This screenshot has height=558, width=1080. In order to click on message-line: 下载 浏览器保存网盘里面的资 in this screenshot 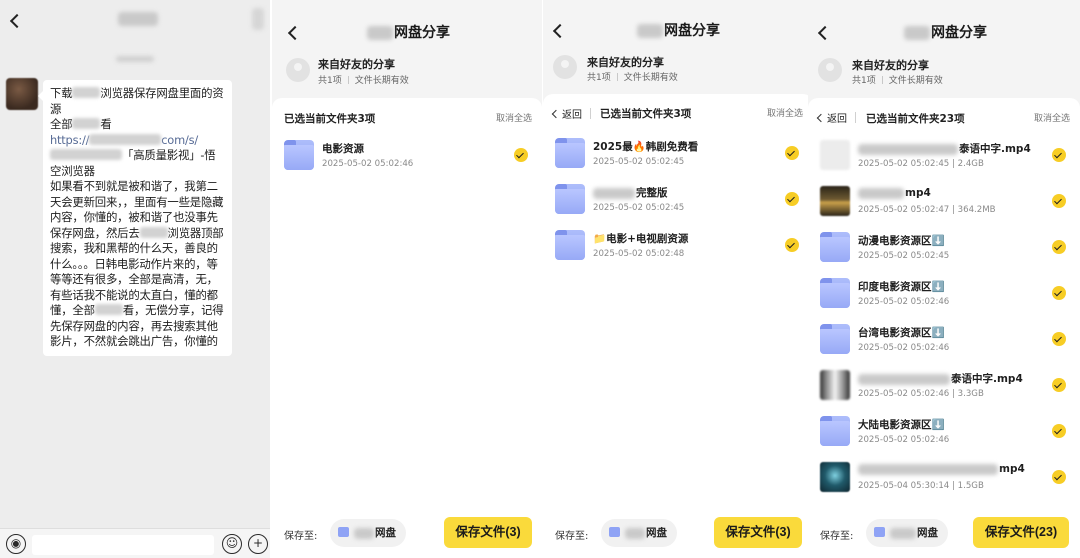, I will do `click(137, 93)`.